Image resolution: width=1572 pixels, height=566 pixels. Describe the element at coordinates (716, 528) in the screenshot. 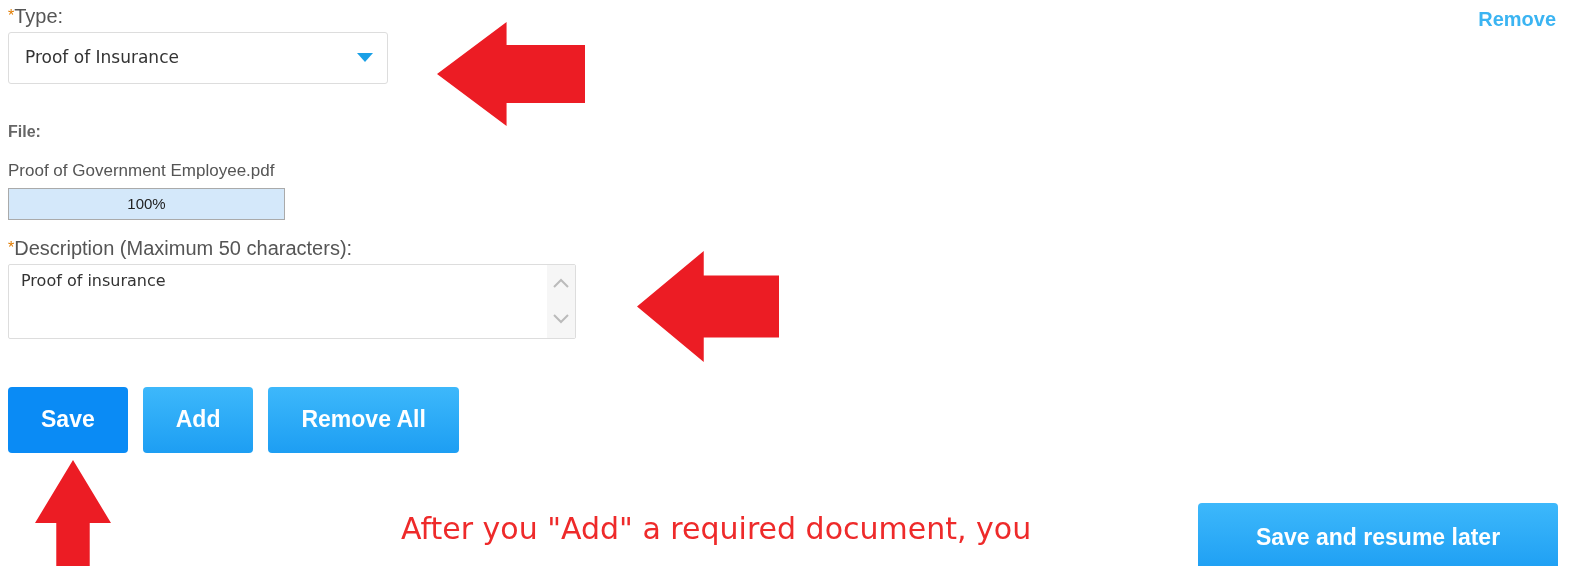

I see `annotation-text: After you "Add" a required document, you` at that location.